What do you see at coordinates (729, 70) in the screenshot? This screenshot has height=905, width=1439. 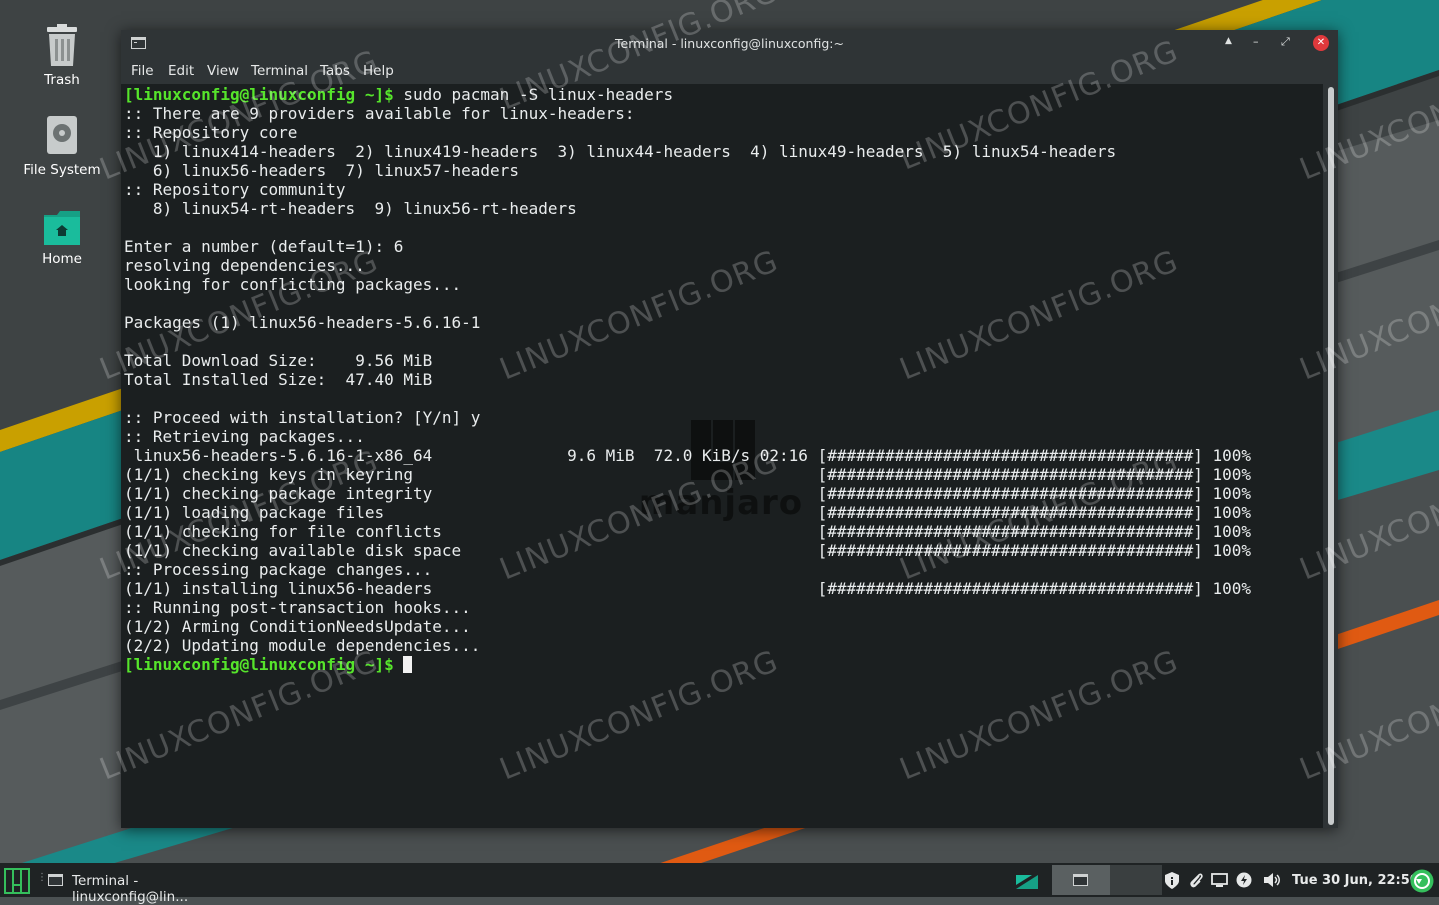 I see `menu-bar: File Edit View Terminal Tabs Help` at bounding box center [729, 70].